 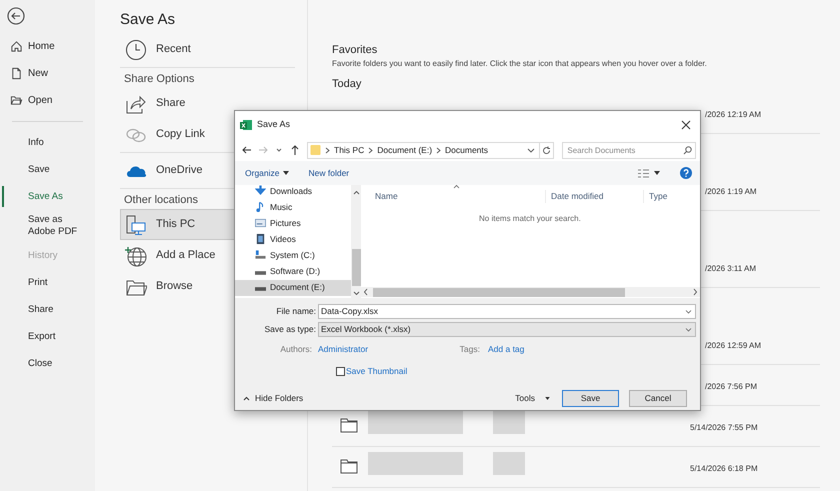 What do you see at coordinates (28, 170) in the screenshot?
I see `nav-item: Save` at bounding box center [28, 170].